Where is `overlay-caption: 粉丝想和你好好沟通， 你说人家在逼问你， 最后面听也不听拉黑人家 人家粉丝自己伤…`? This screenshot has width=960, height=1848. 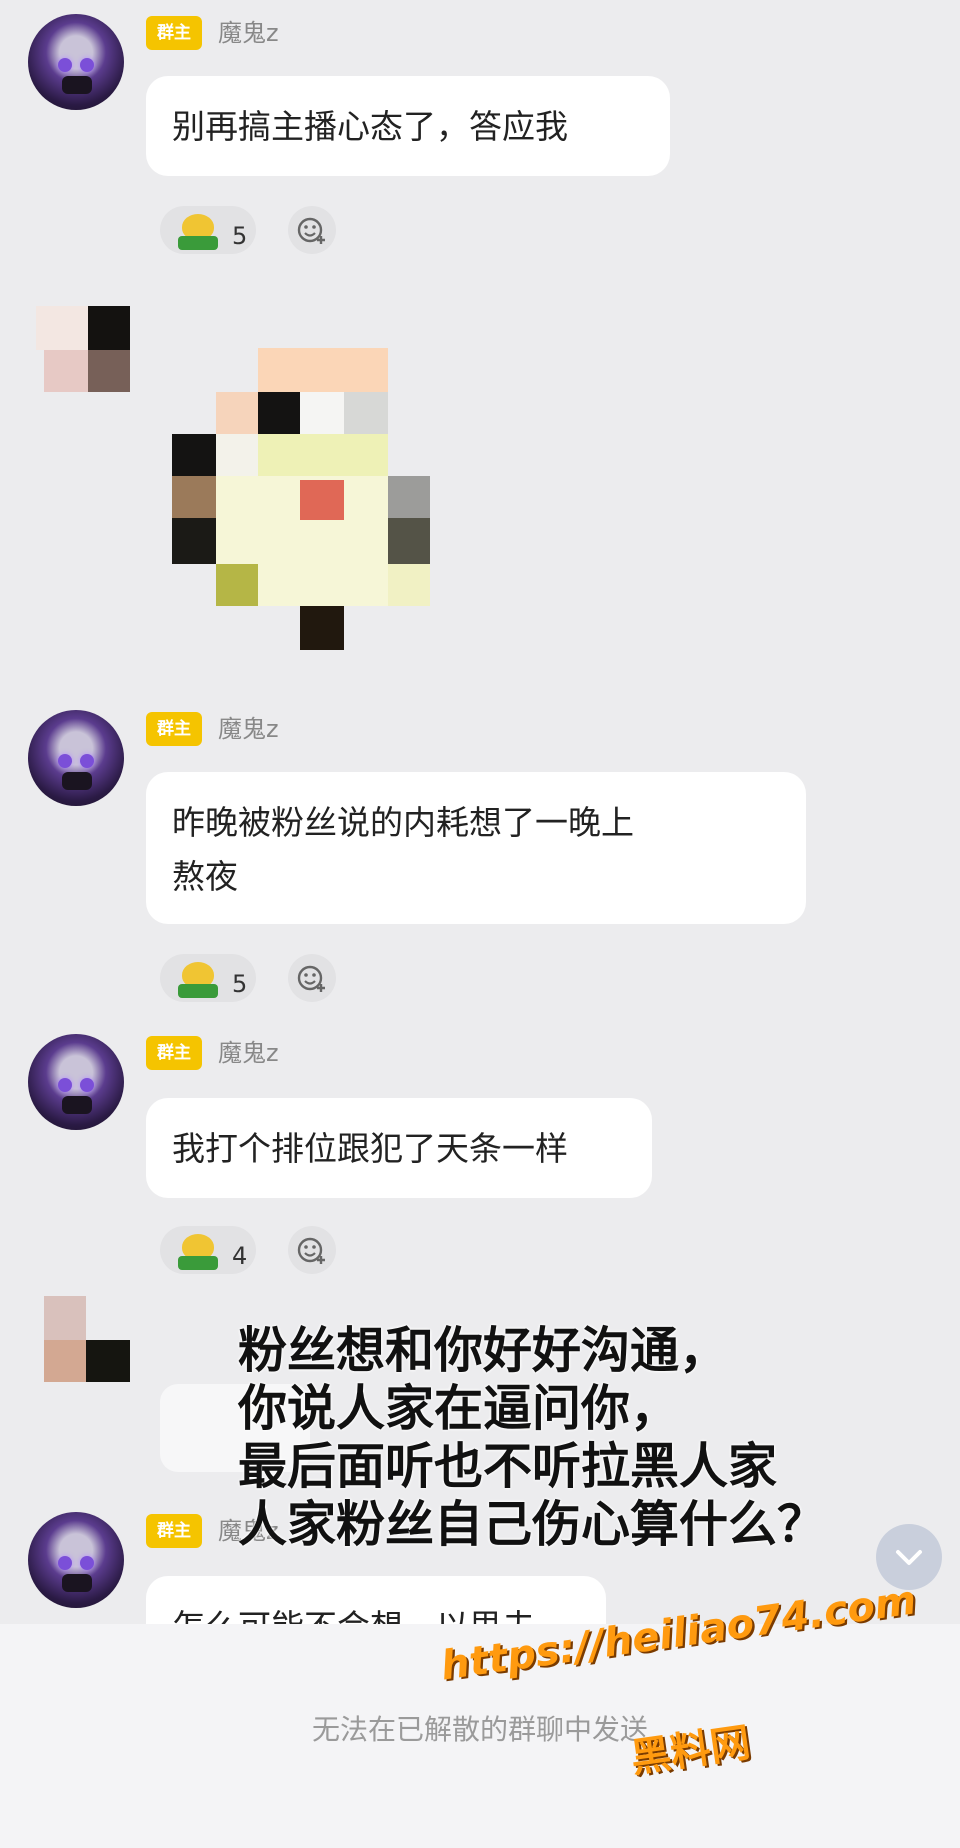
overlay-caption: 粉丝想和你好好沟通， 你说人家在逼问你， 最后面听也不听拉黑人家 人家粉丝自己伤… is located at coordinates (588, 1438).